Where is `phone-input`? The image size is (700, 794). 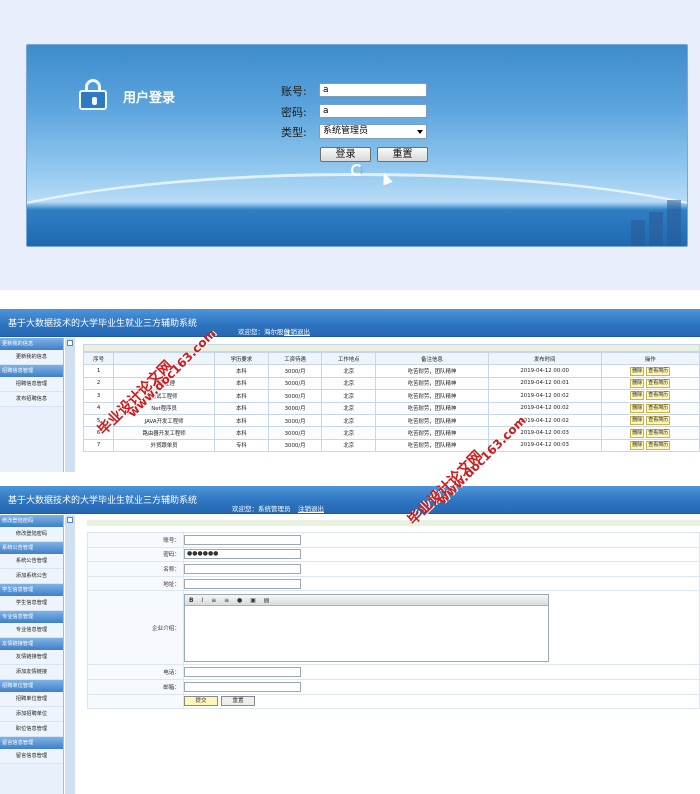
phone-input is located at coordinates (242, 672).